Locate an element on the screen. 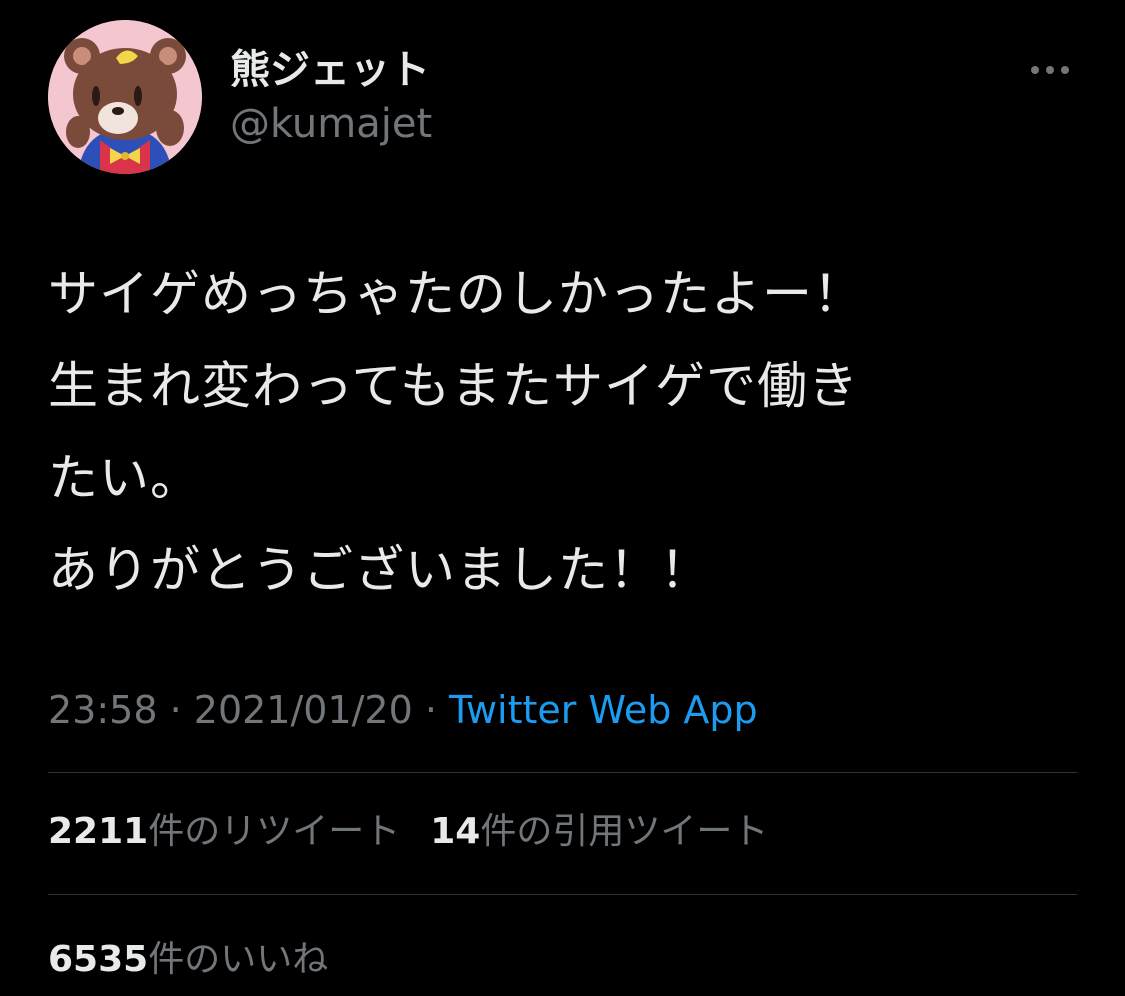  share-stats: 2211件のリツイート 14件の引用ツイート is located at coordinates (408, 832).